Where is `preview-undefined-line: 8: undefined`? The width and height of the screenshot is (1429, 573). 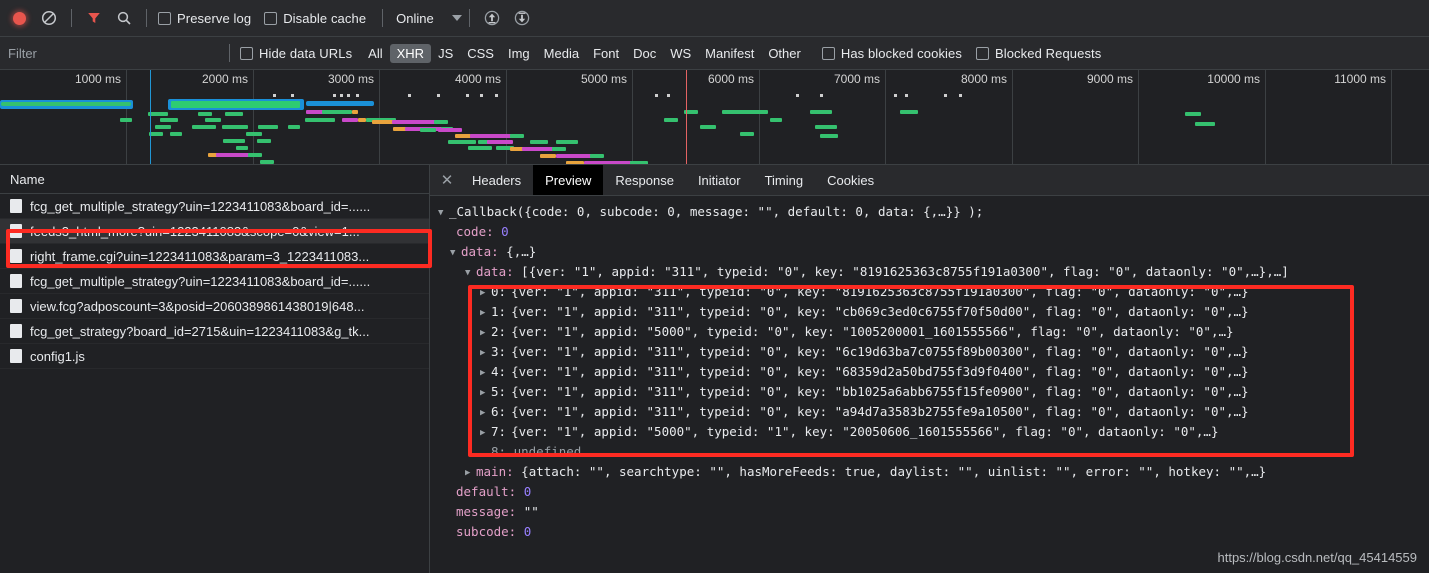
preview-undefined-line: 8: undefined is located at coordinates (536, 451).